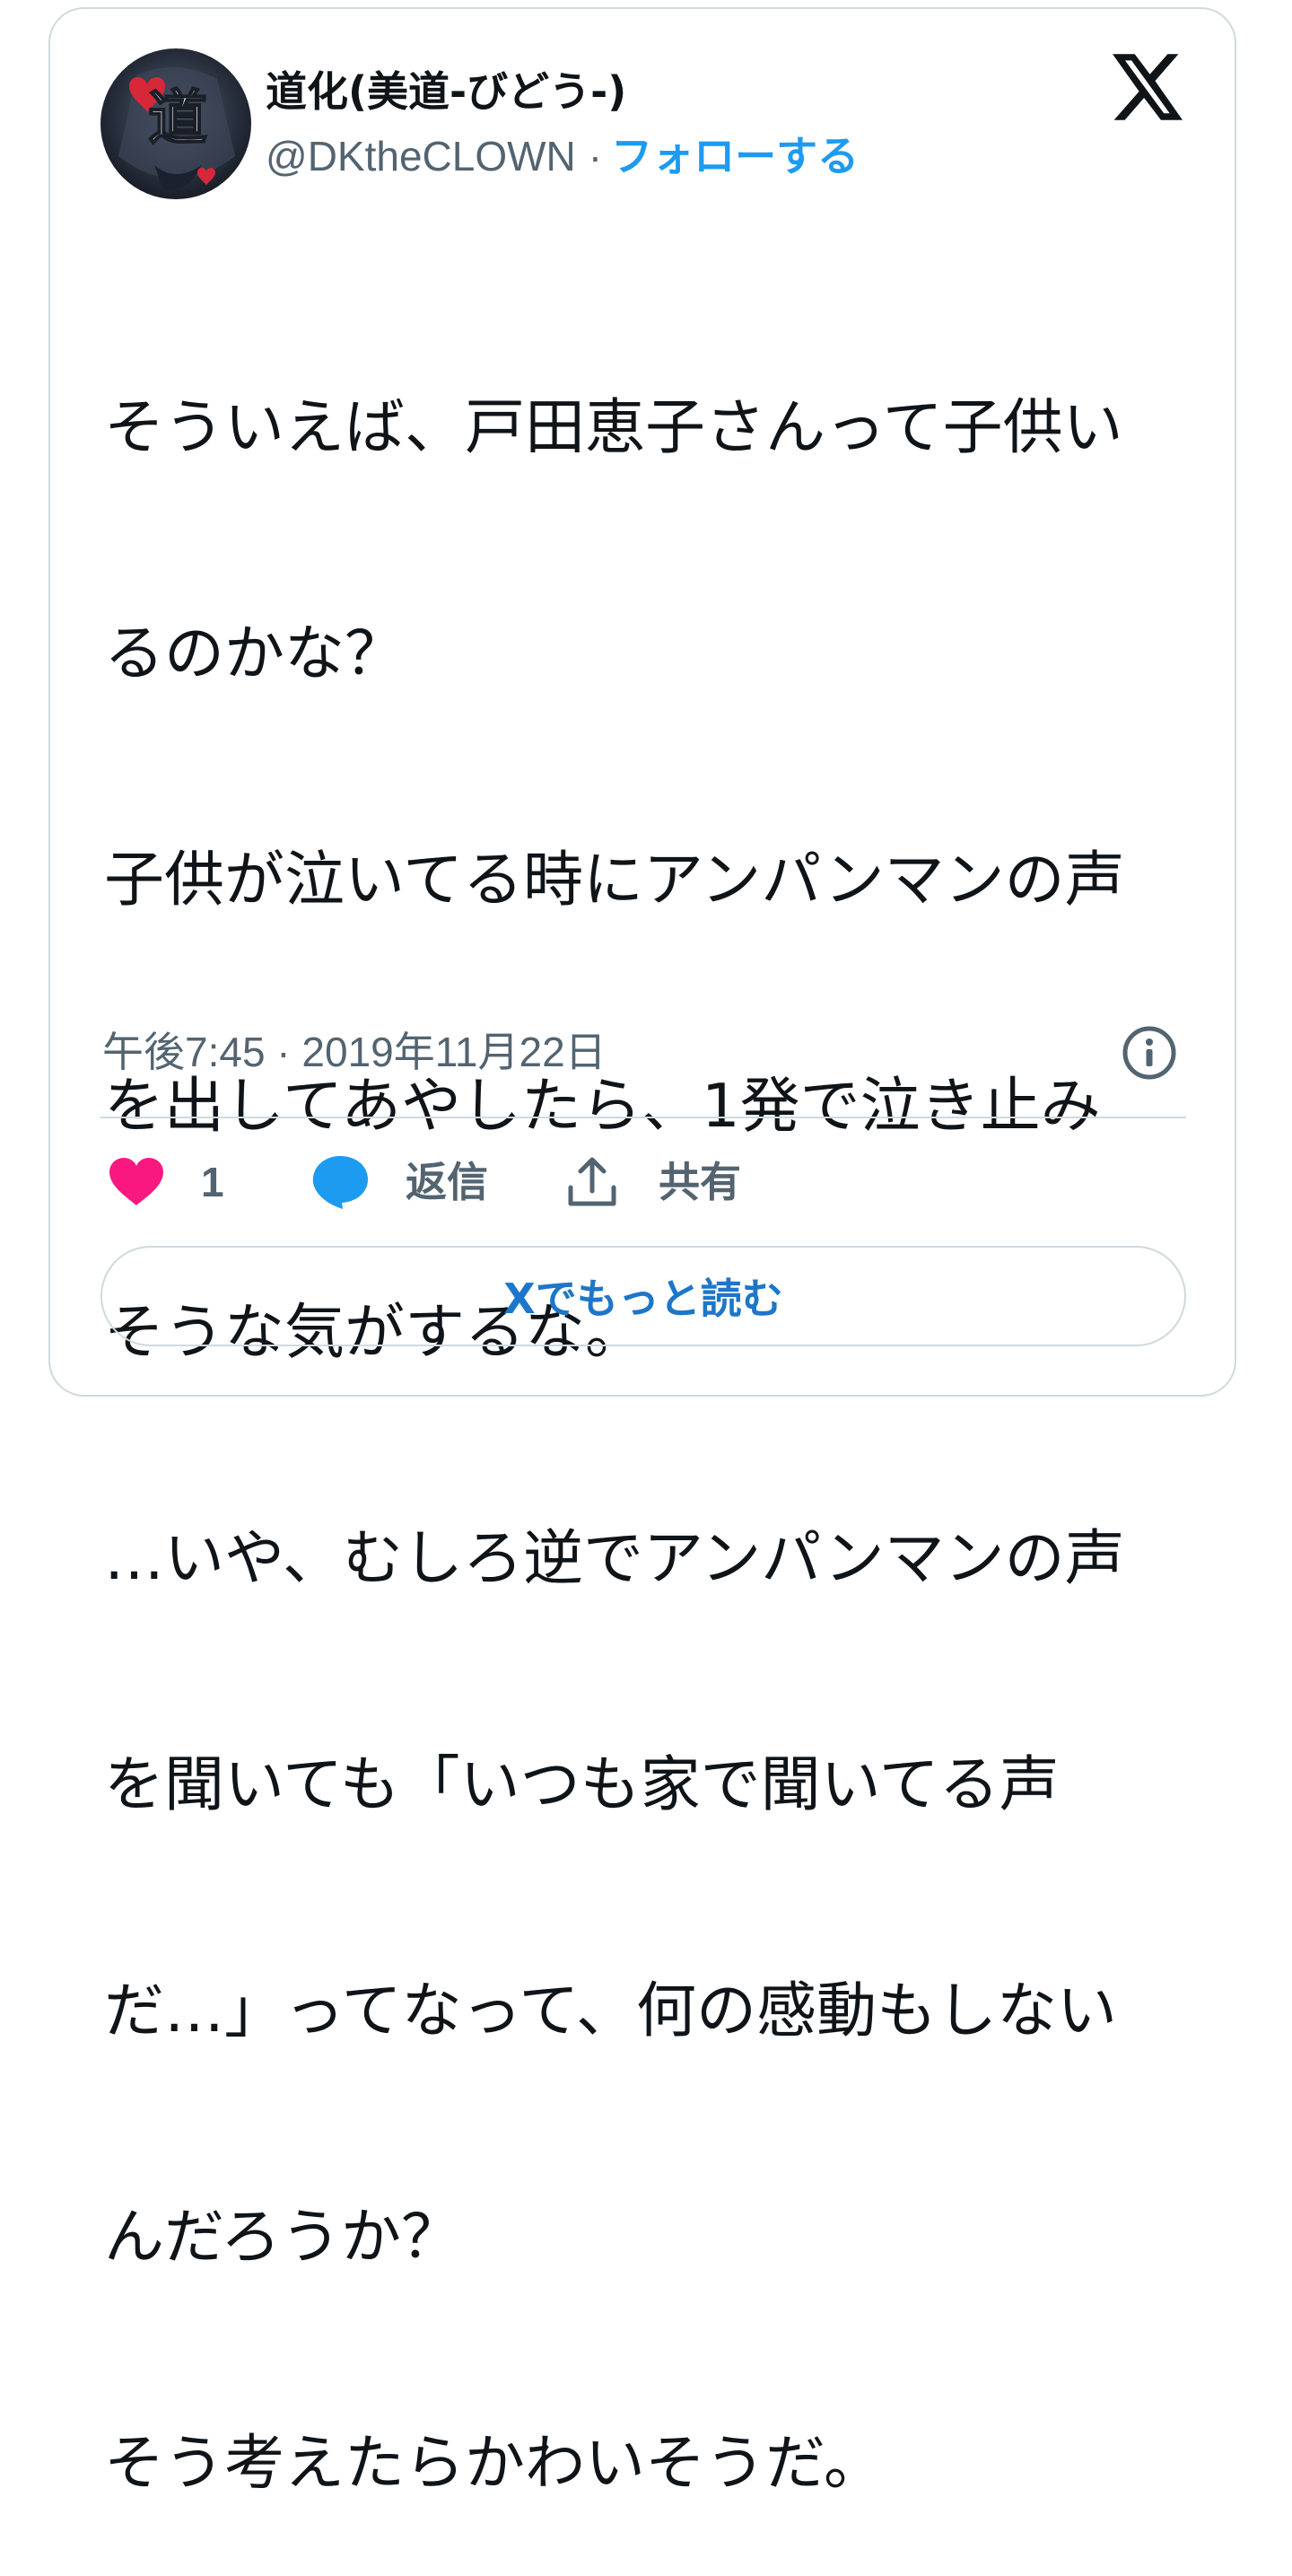  Describe the element at coordinates (735, 156) in the screenshot. I see `follow-button: フォローする` at that location.